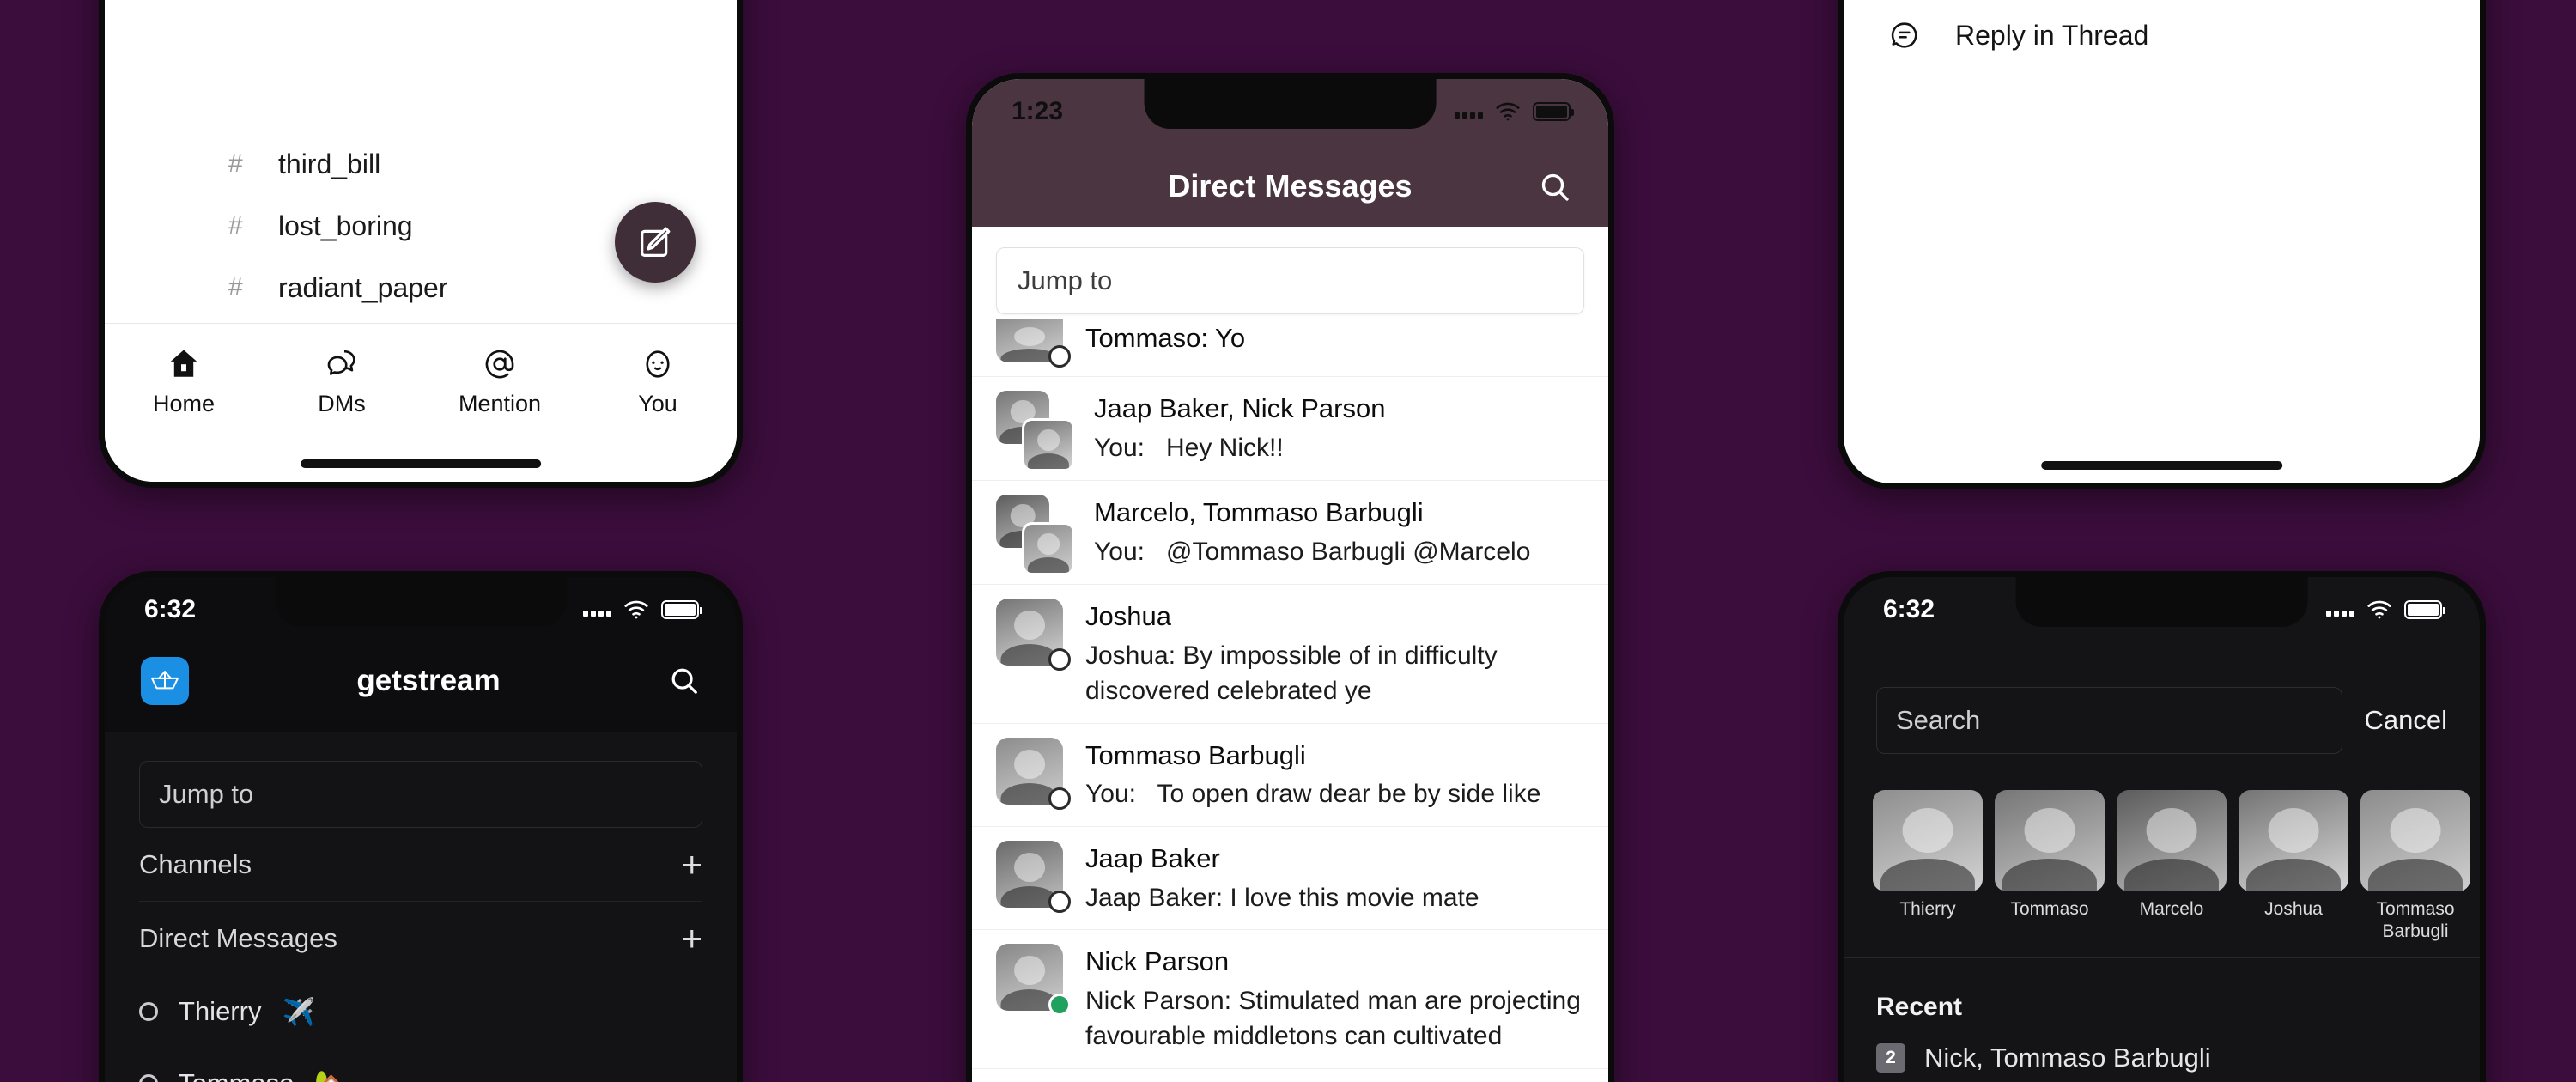 The image size is (2576, 1082). I want to click on dm-title: Jaap Baker, Nick Parson, so click(1240, 408).